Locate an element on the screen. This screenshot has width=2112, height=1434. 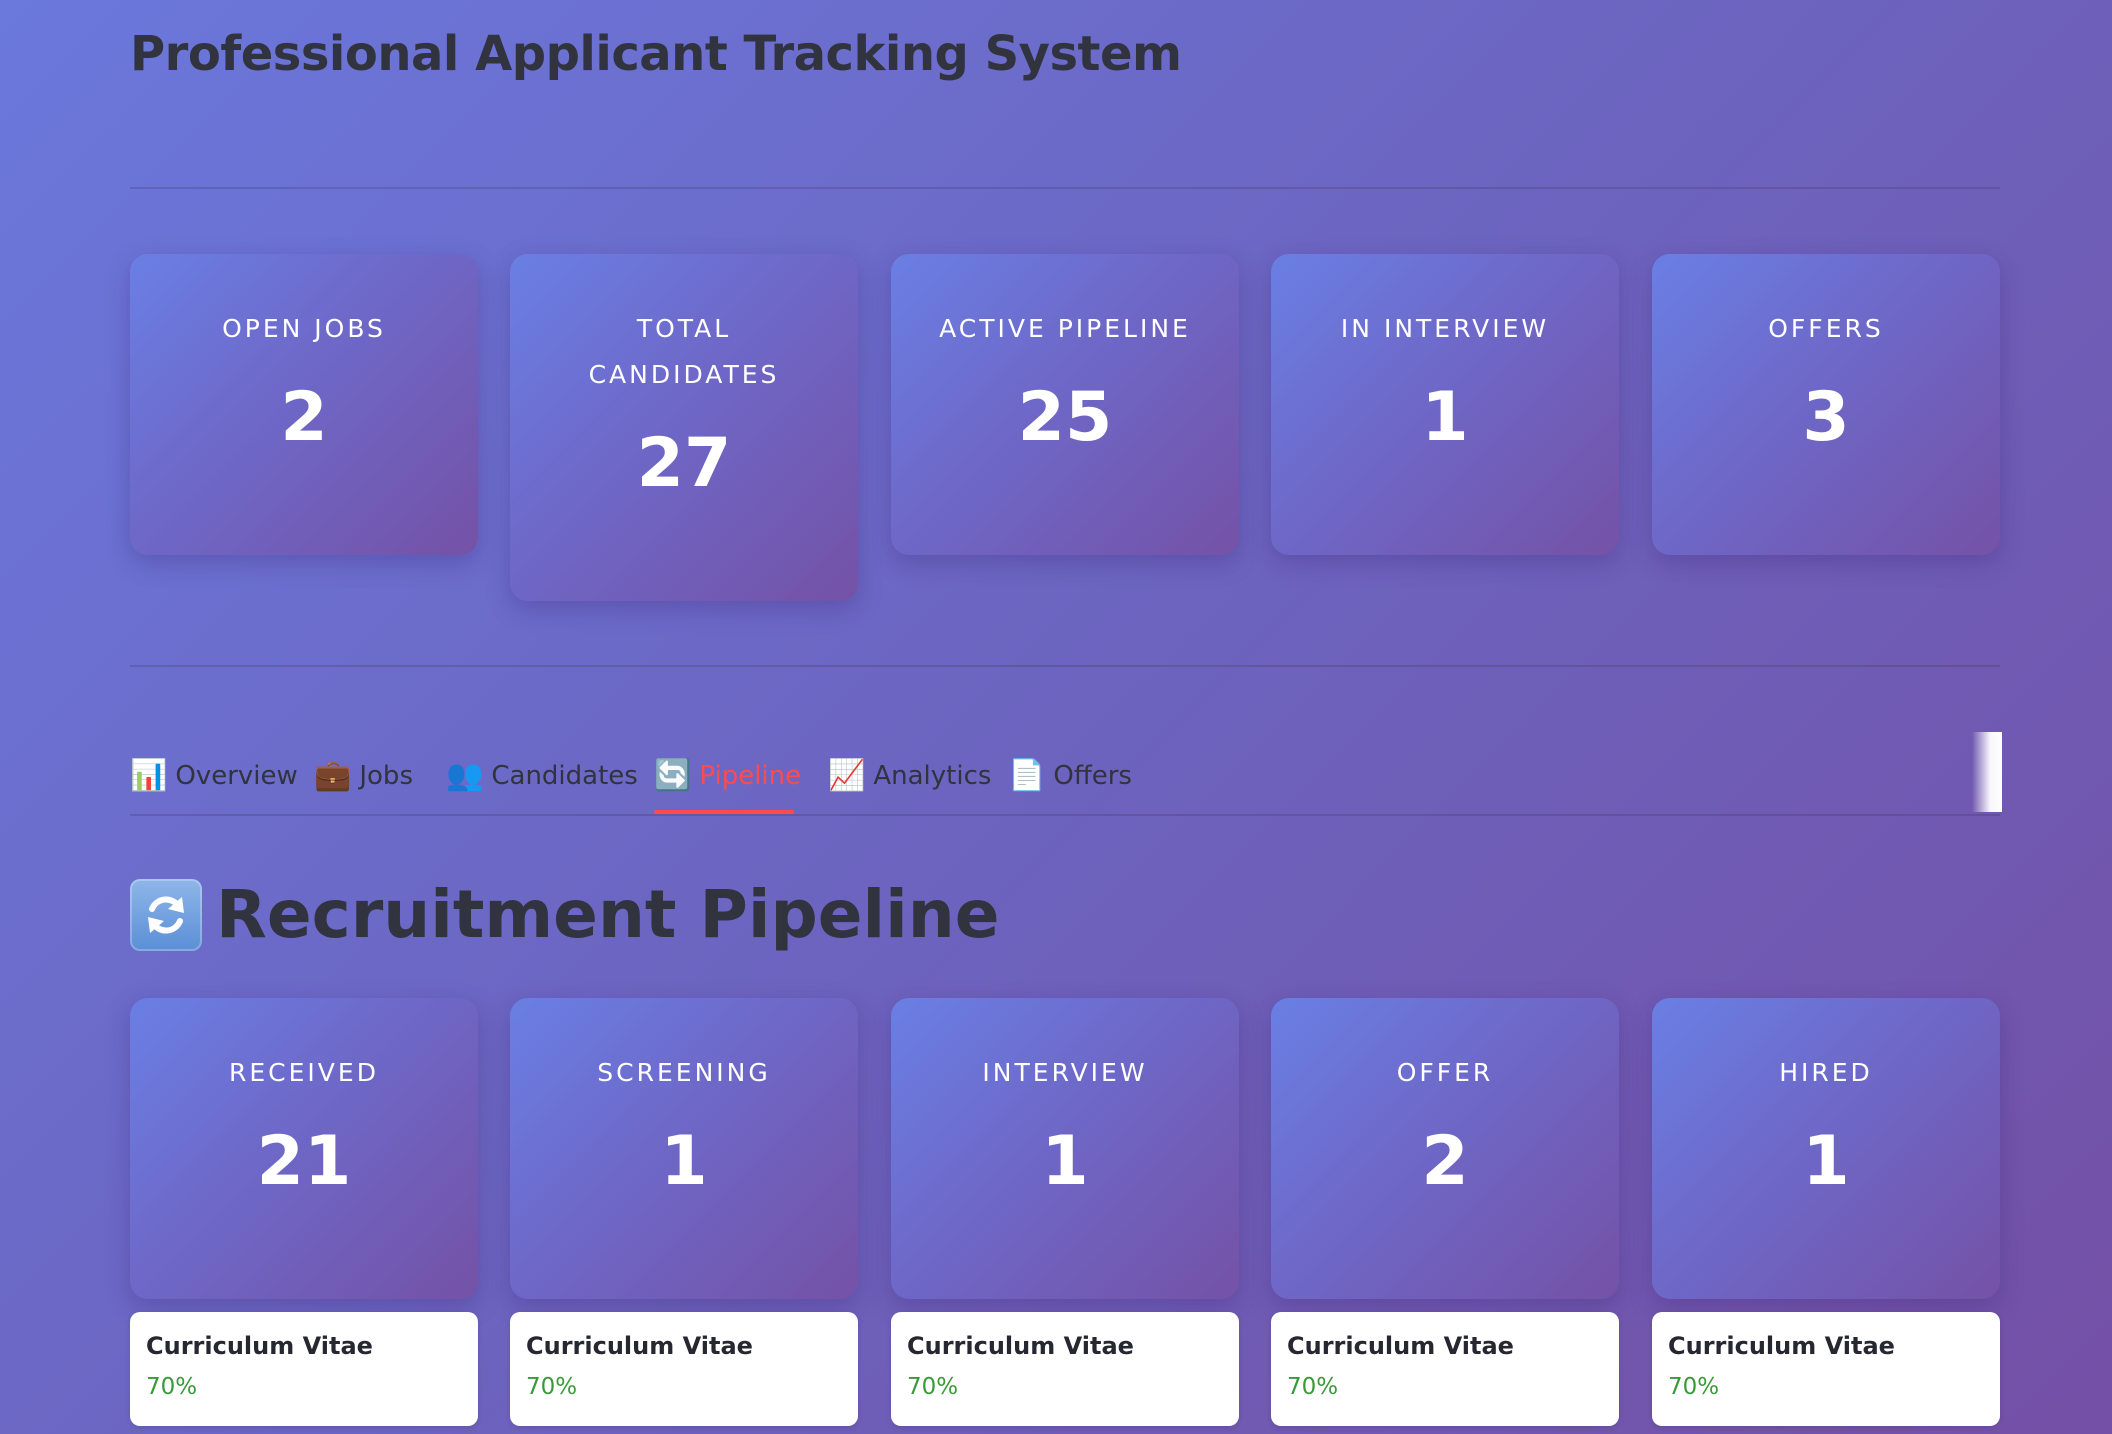
tab-label: Candidates is located at coordinates (564, 776).